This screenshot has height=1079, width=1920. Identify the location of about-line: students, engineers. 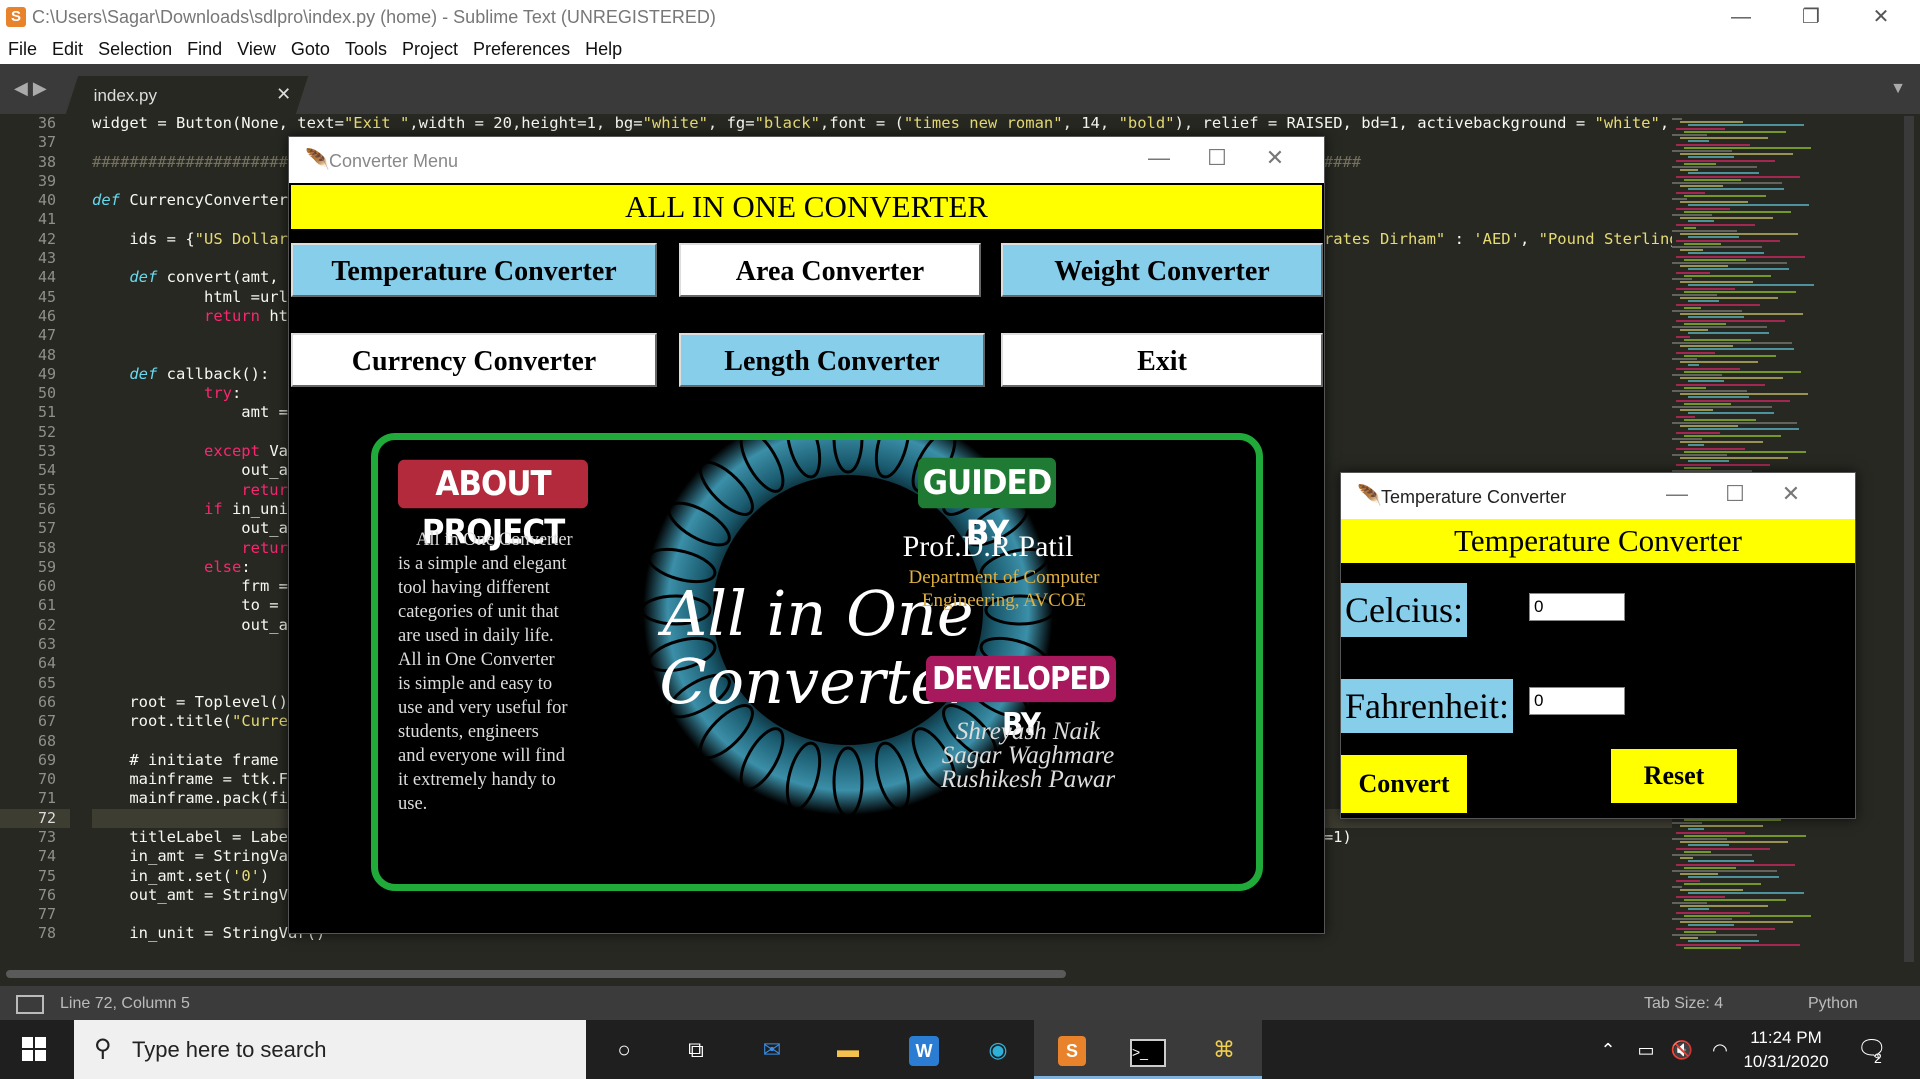
(468, 732).